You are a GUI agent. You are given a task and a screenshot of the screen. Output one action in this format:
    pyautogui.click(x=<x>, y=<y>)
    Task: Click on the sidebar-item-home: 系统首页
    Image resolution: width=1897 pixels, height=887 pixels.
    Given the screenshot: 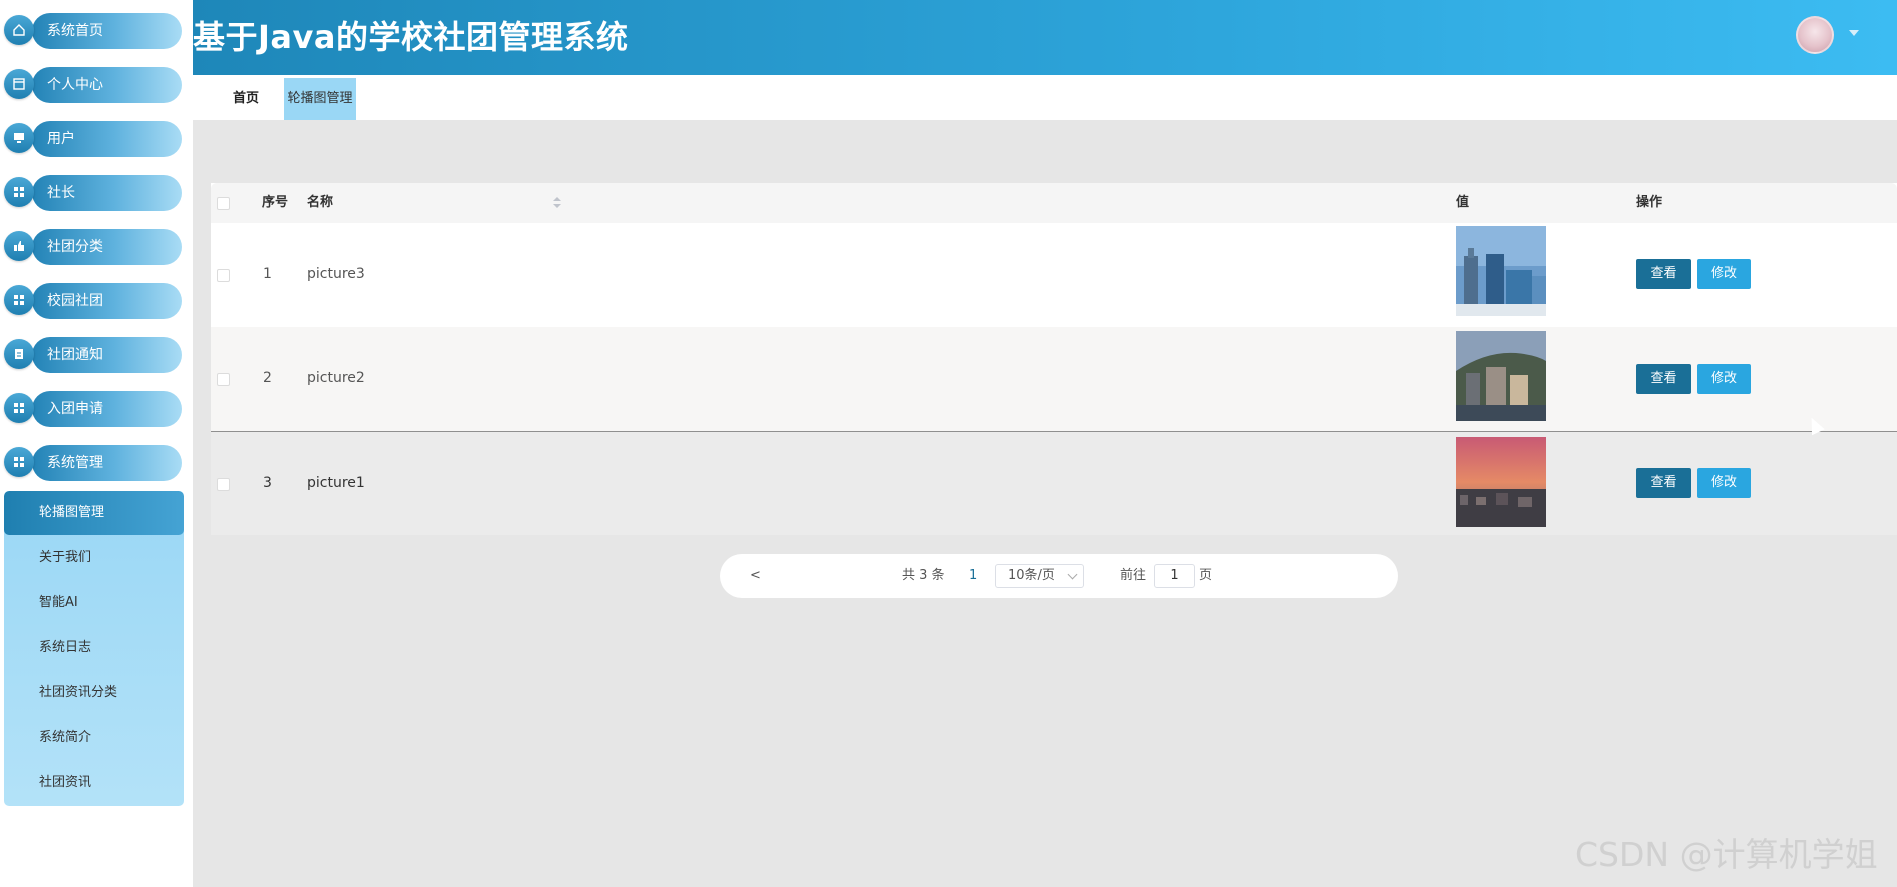 What is the action you would take?
    pyautogui.click(x=93, y=31)
    